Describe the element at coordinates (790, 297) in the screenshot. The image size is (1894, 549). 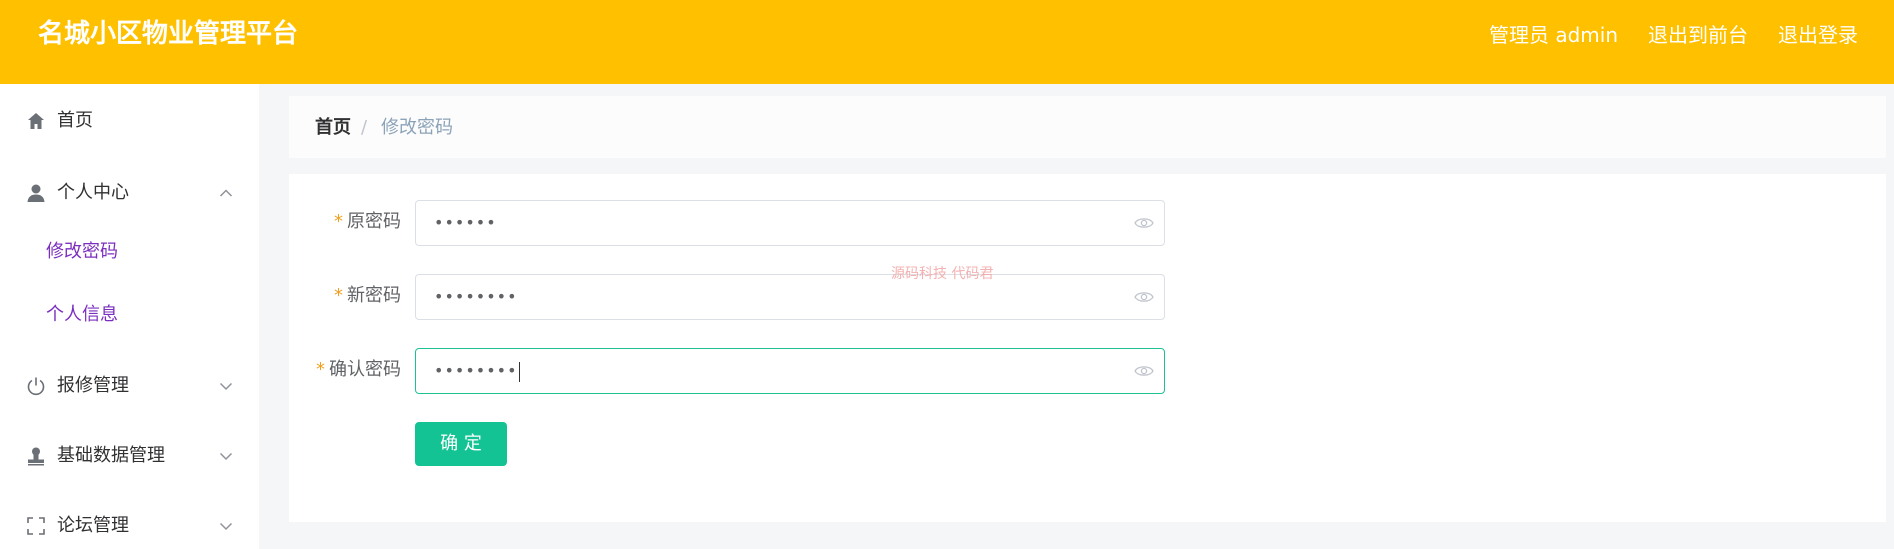
I see `new-password-input: ••••••••` at that location.